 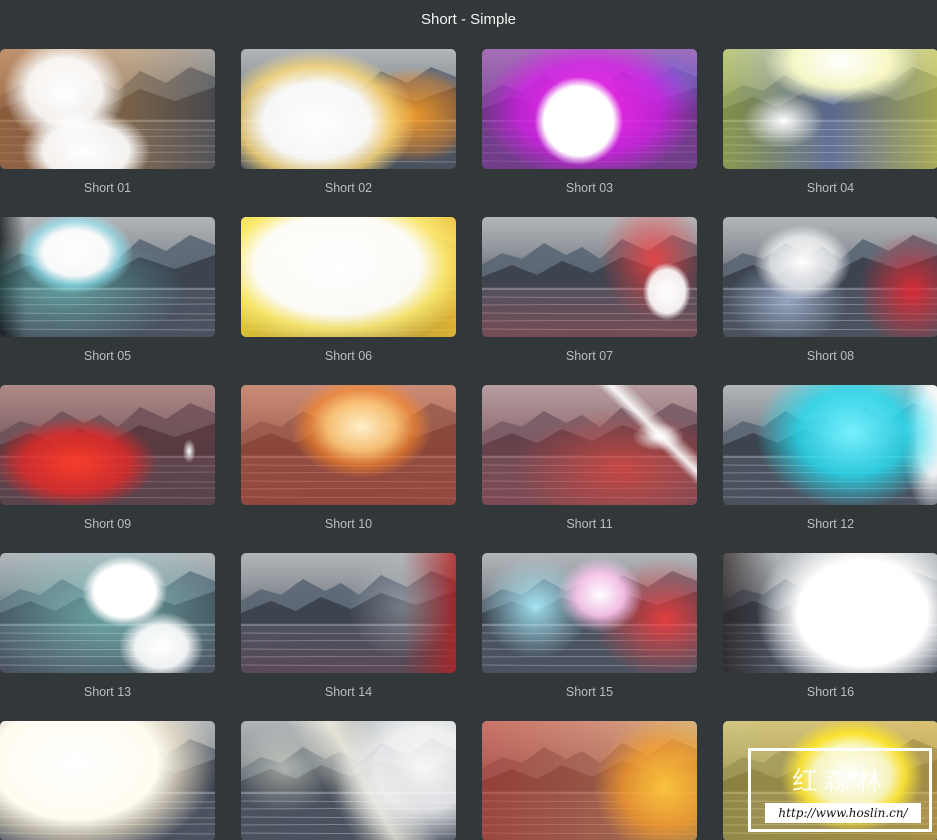 I want to click on preset-tile: Short 01, so click(x=107, y=124).